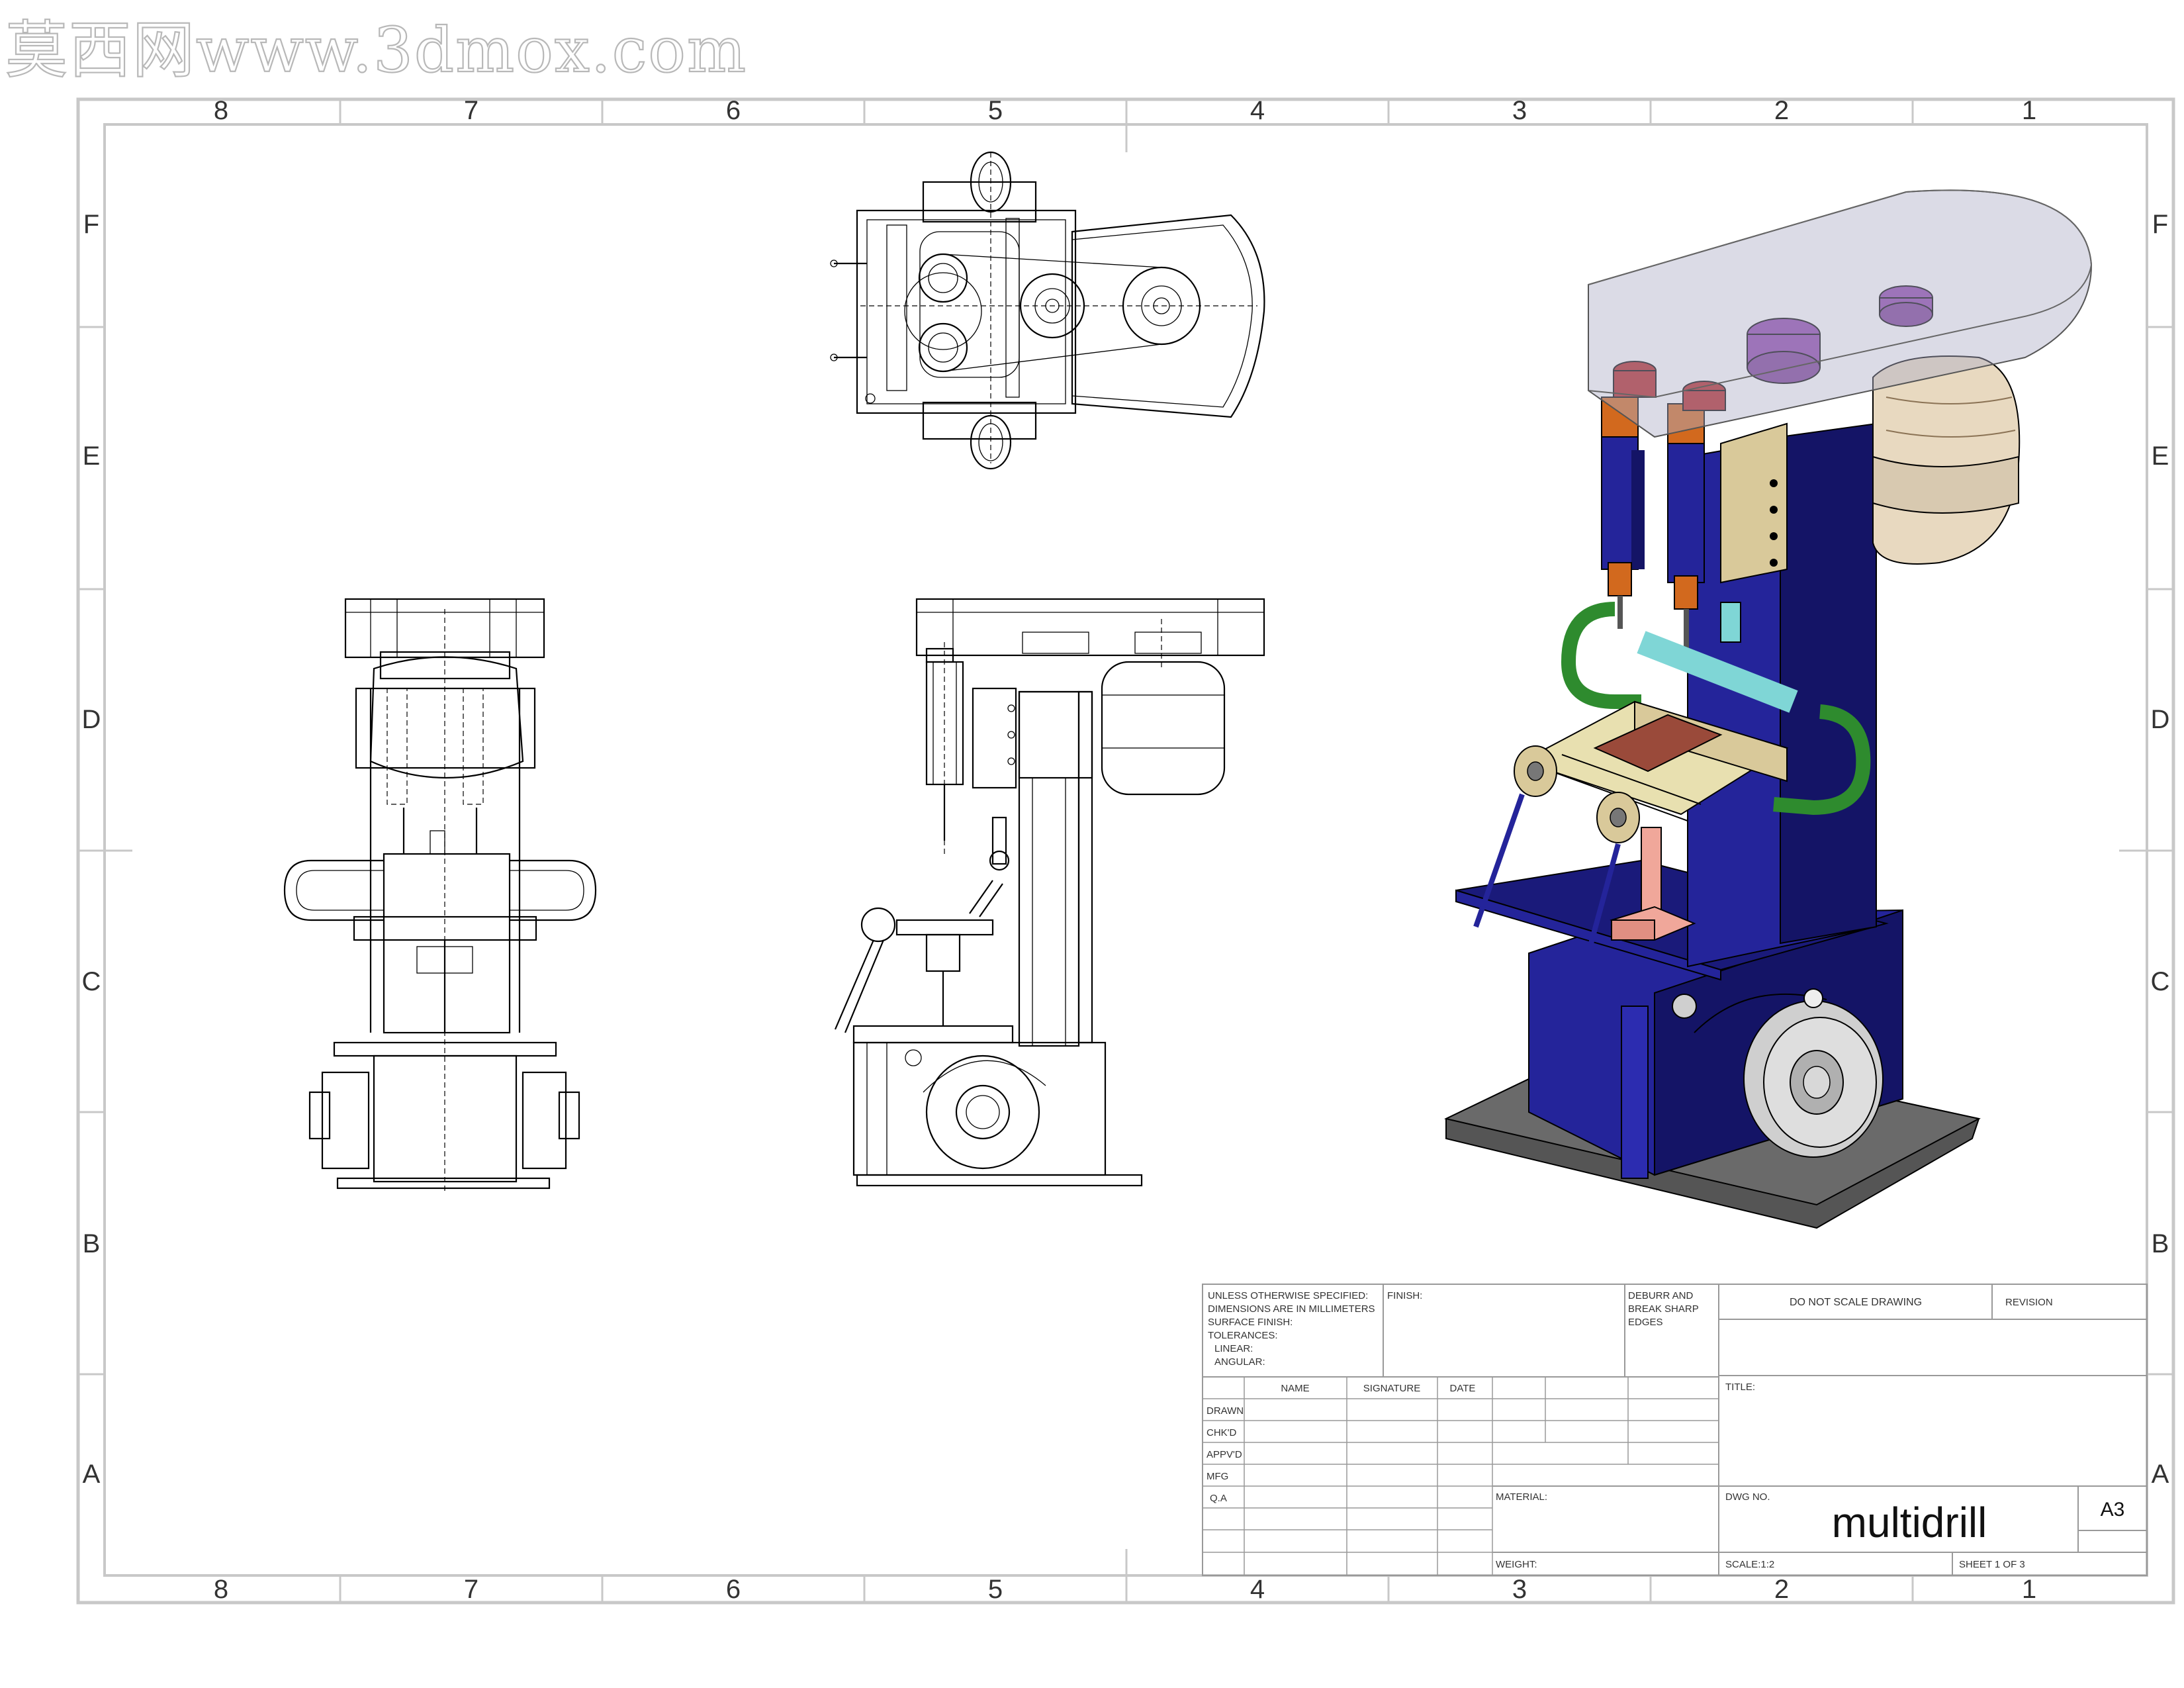 The width and height of the screenshot is (2184, 1688). I want to click on side-view, so click(1049, 892).